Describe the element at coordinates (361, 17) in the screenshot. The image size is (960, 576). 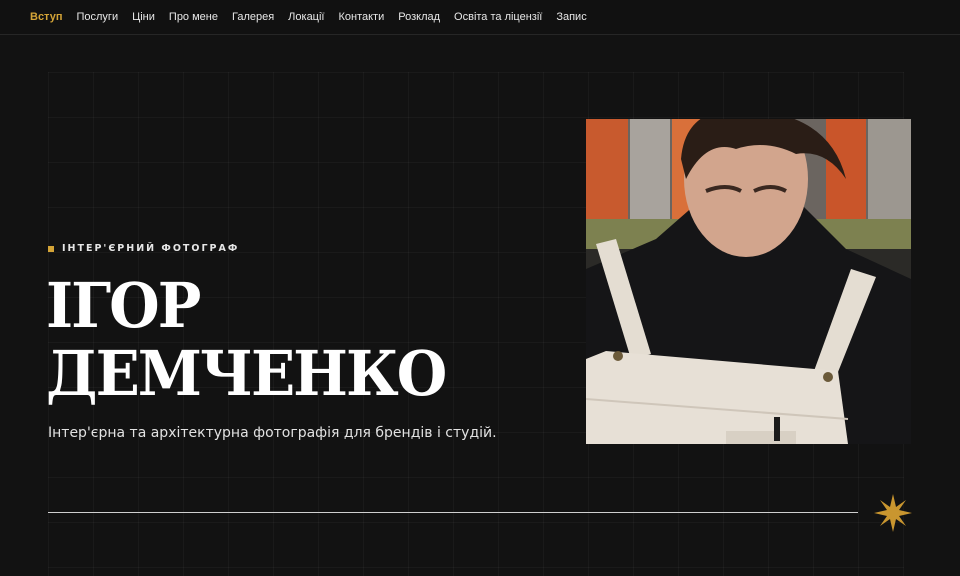
I see `nav-item-contacts: Контакти` at that location.